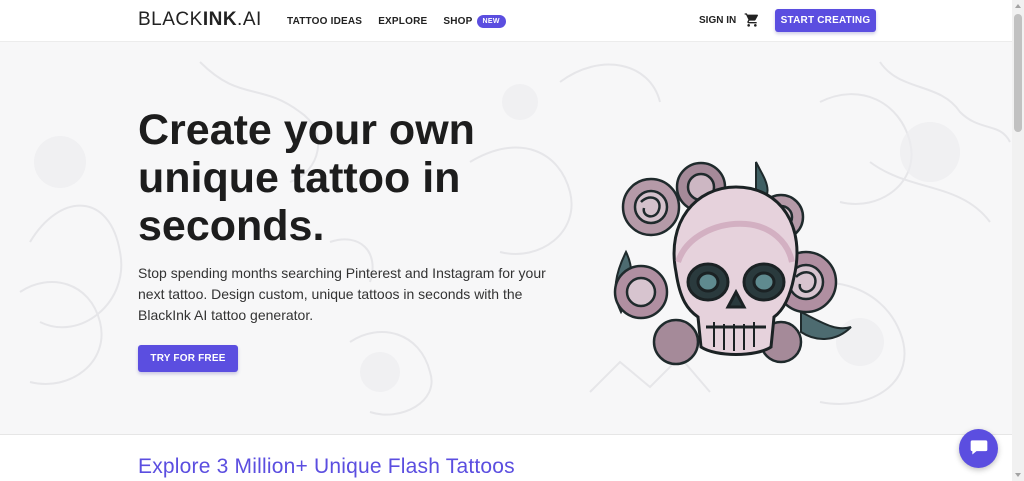 The width and height of the screenshot is (1024, 481). I want to click on logo-text-suffix: .AI, so click(249, 19).